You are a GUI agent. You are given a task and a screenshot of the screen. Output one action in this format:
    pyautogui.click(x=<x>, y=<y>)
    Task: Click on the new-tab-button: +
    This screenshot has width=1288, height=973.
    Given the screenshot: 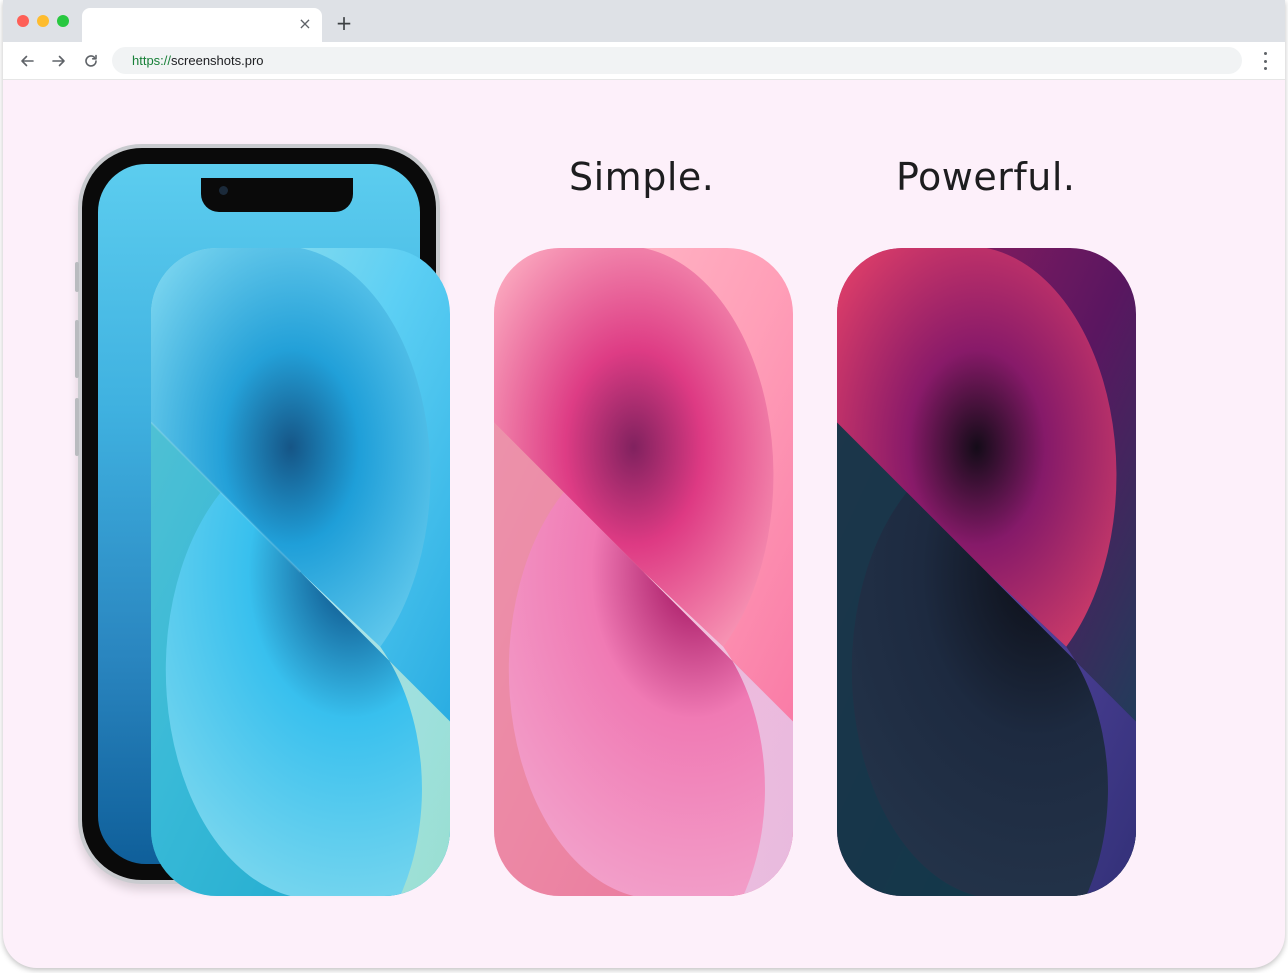 What is the action you would take?
    pyautogui.click(x=344, y=23)
    